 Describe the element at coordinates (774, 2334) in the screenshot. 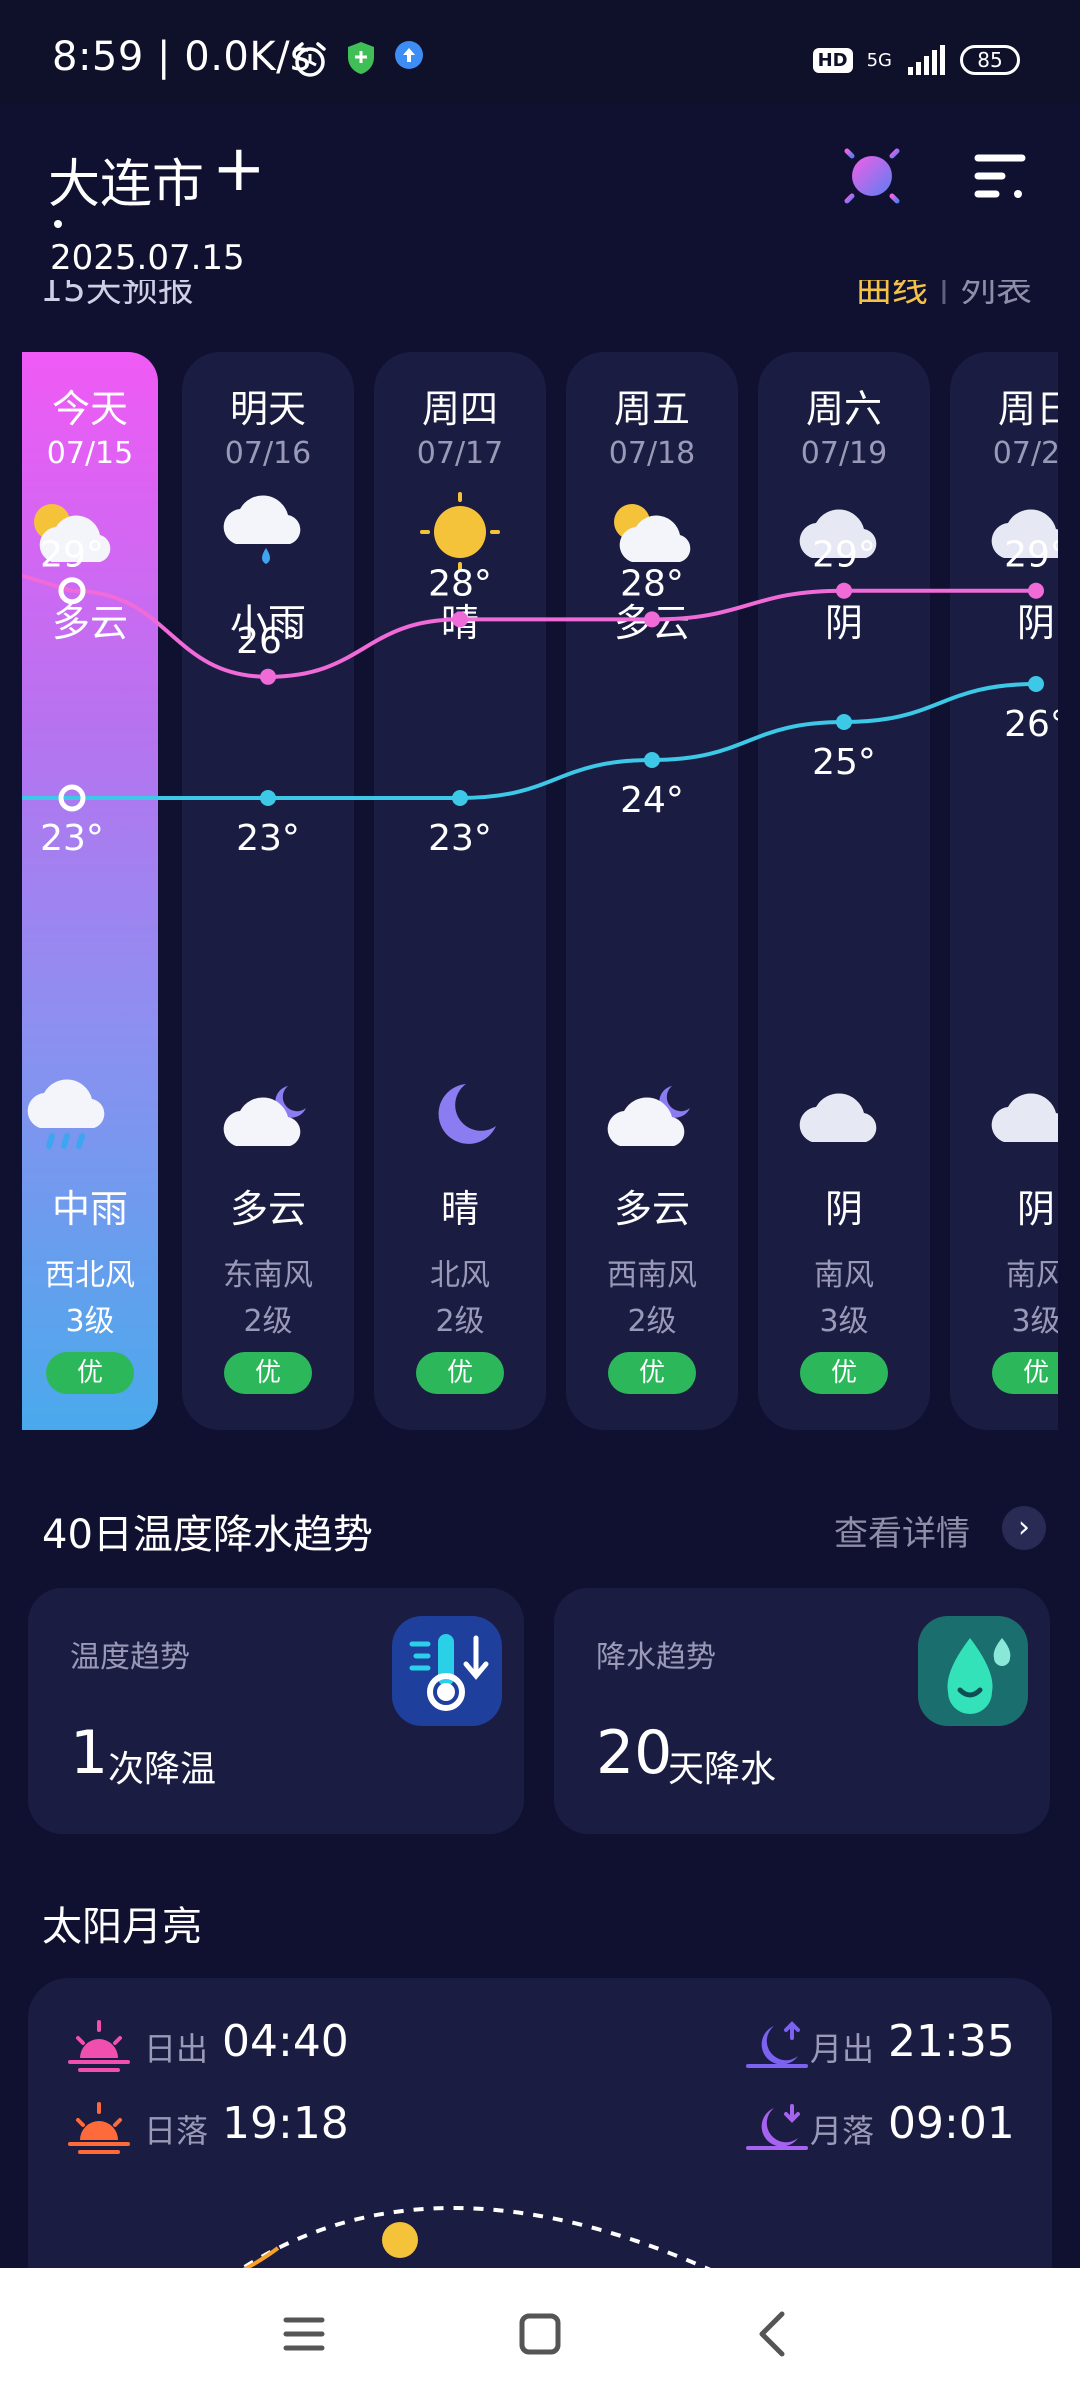

I see `back-icon` at that location.